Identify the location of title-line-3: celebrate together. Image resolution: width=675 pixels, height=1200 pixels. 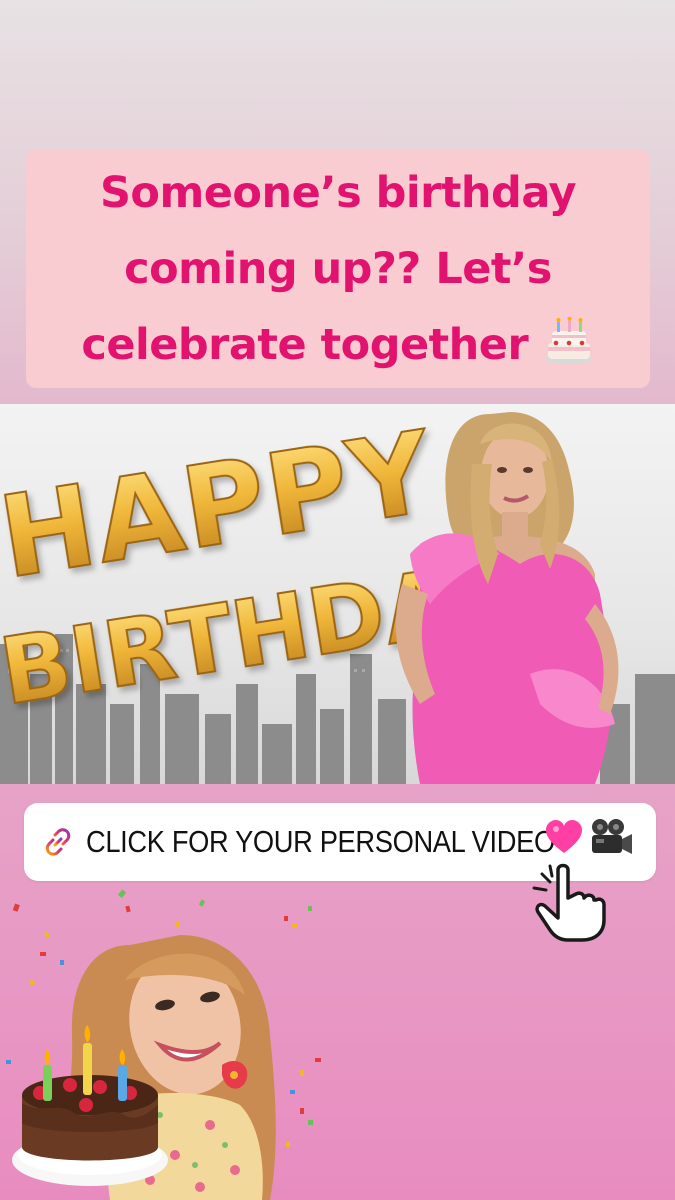
(338, 345).